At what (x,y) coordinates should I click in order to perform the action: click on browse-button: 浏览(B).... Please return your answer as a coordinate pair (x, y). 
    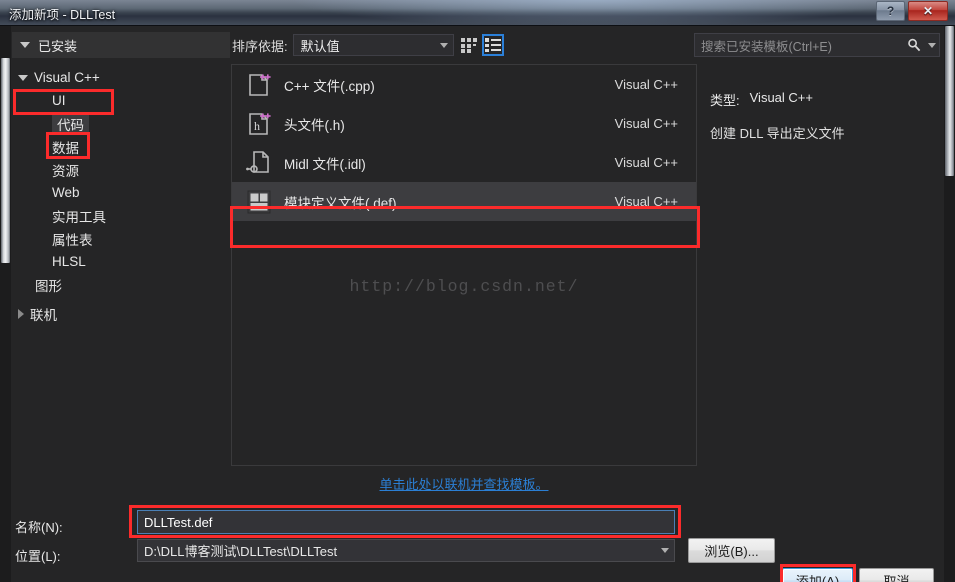
    Looking at the image, I should click on (731, 550).